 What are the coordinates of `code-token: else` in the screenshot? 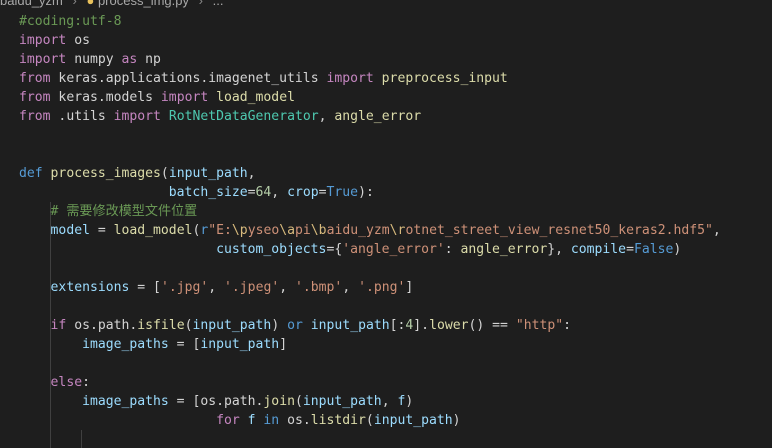 It's located at (66, 382).